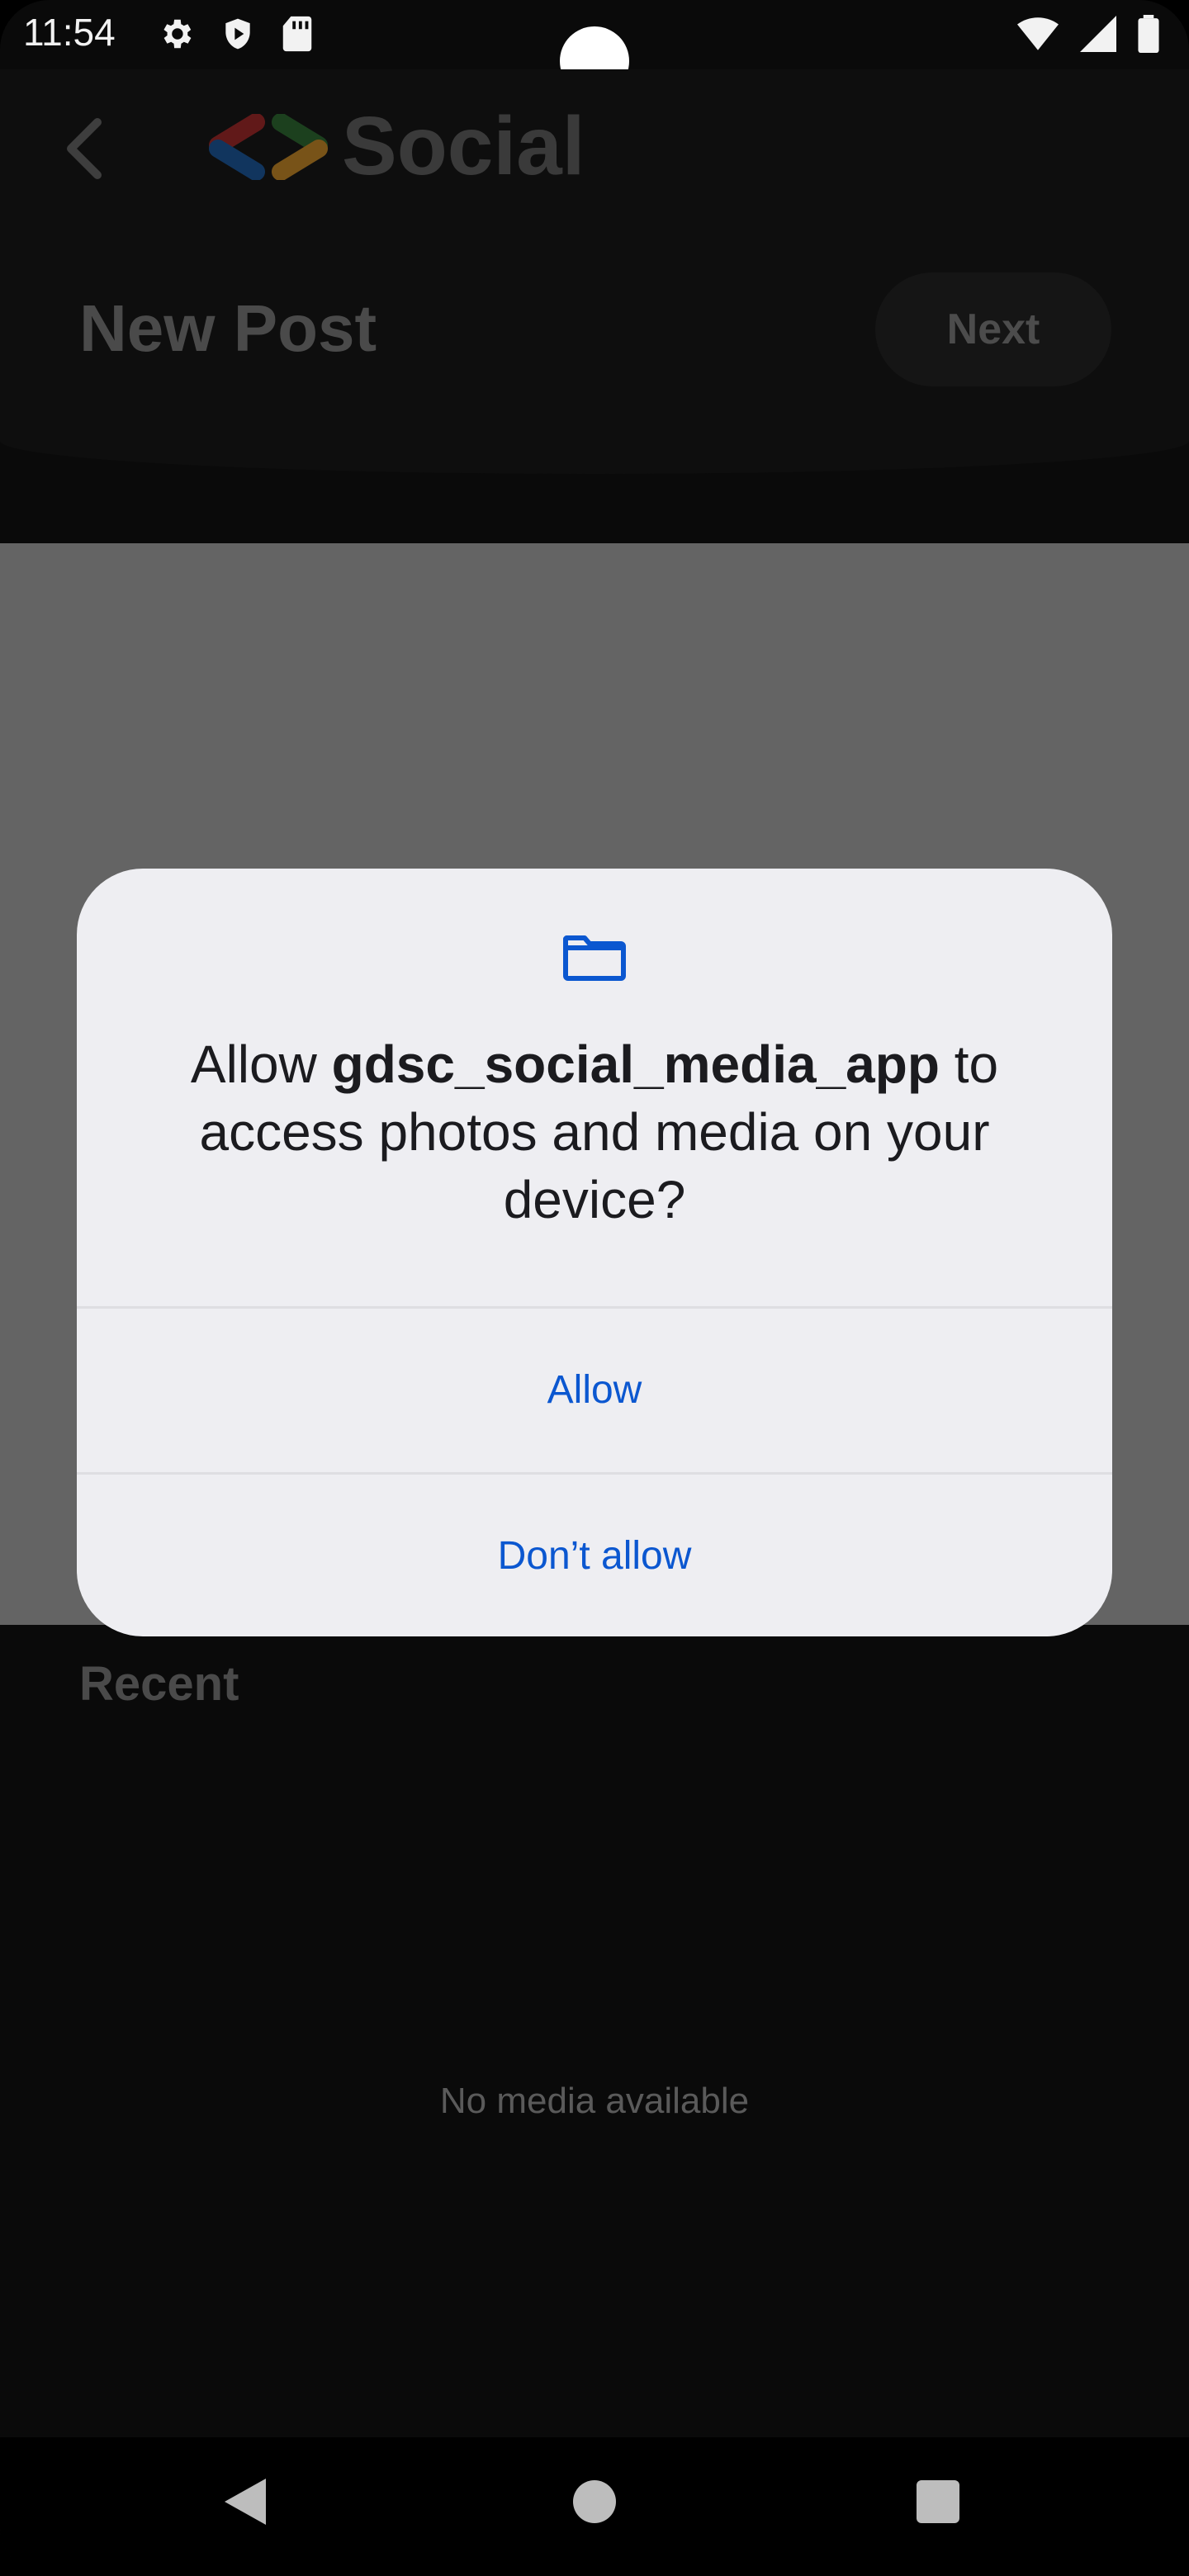 The image size is (1189, 2576). I want to click on recent-section-label: Recent, so click(159, 1684).